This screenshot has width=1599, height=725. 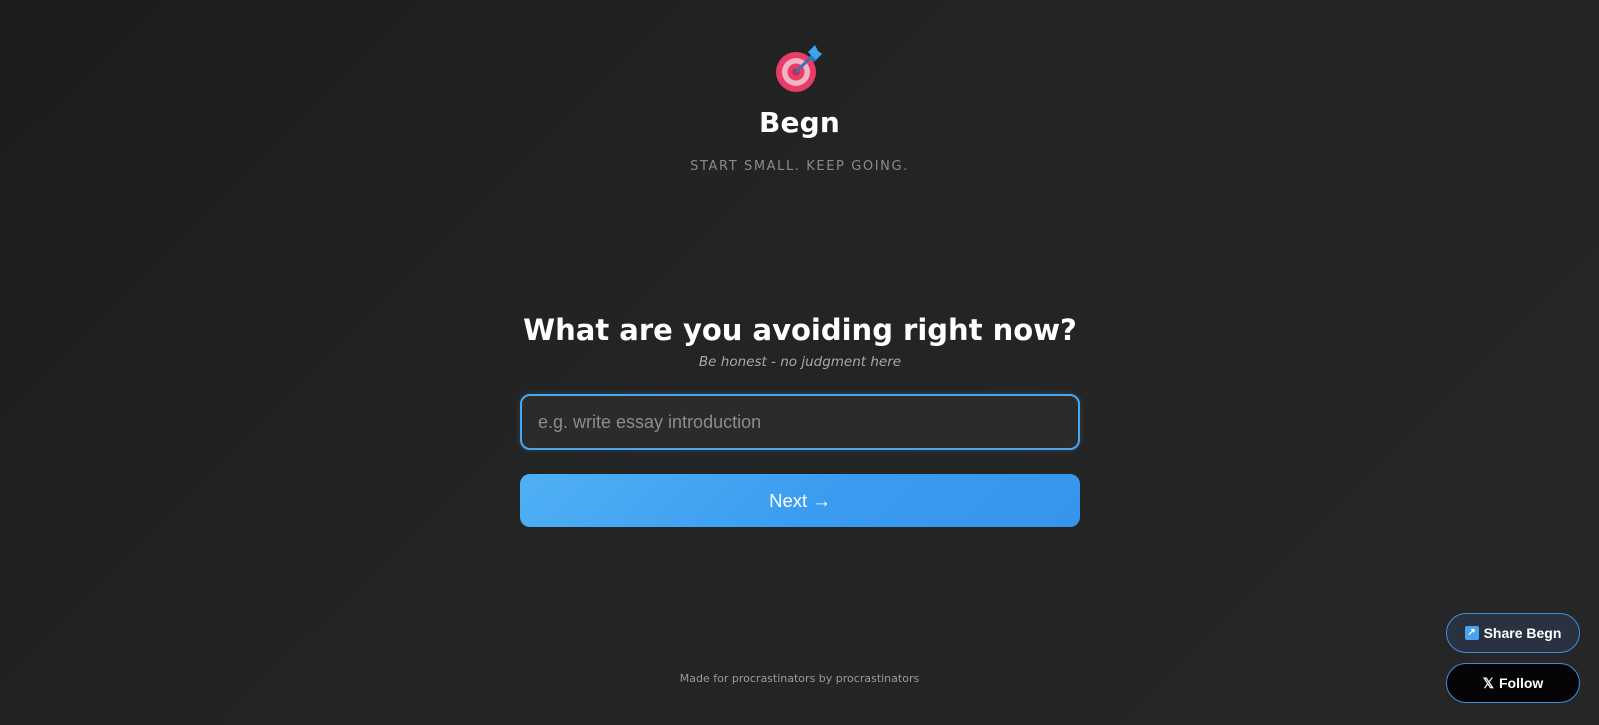 What do you see at coordinates (1488, 682) in the screenshot?
I see `x-logo-icon: 𝕏` at bounding box center [1488, 682].